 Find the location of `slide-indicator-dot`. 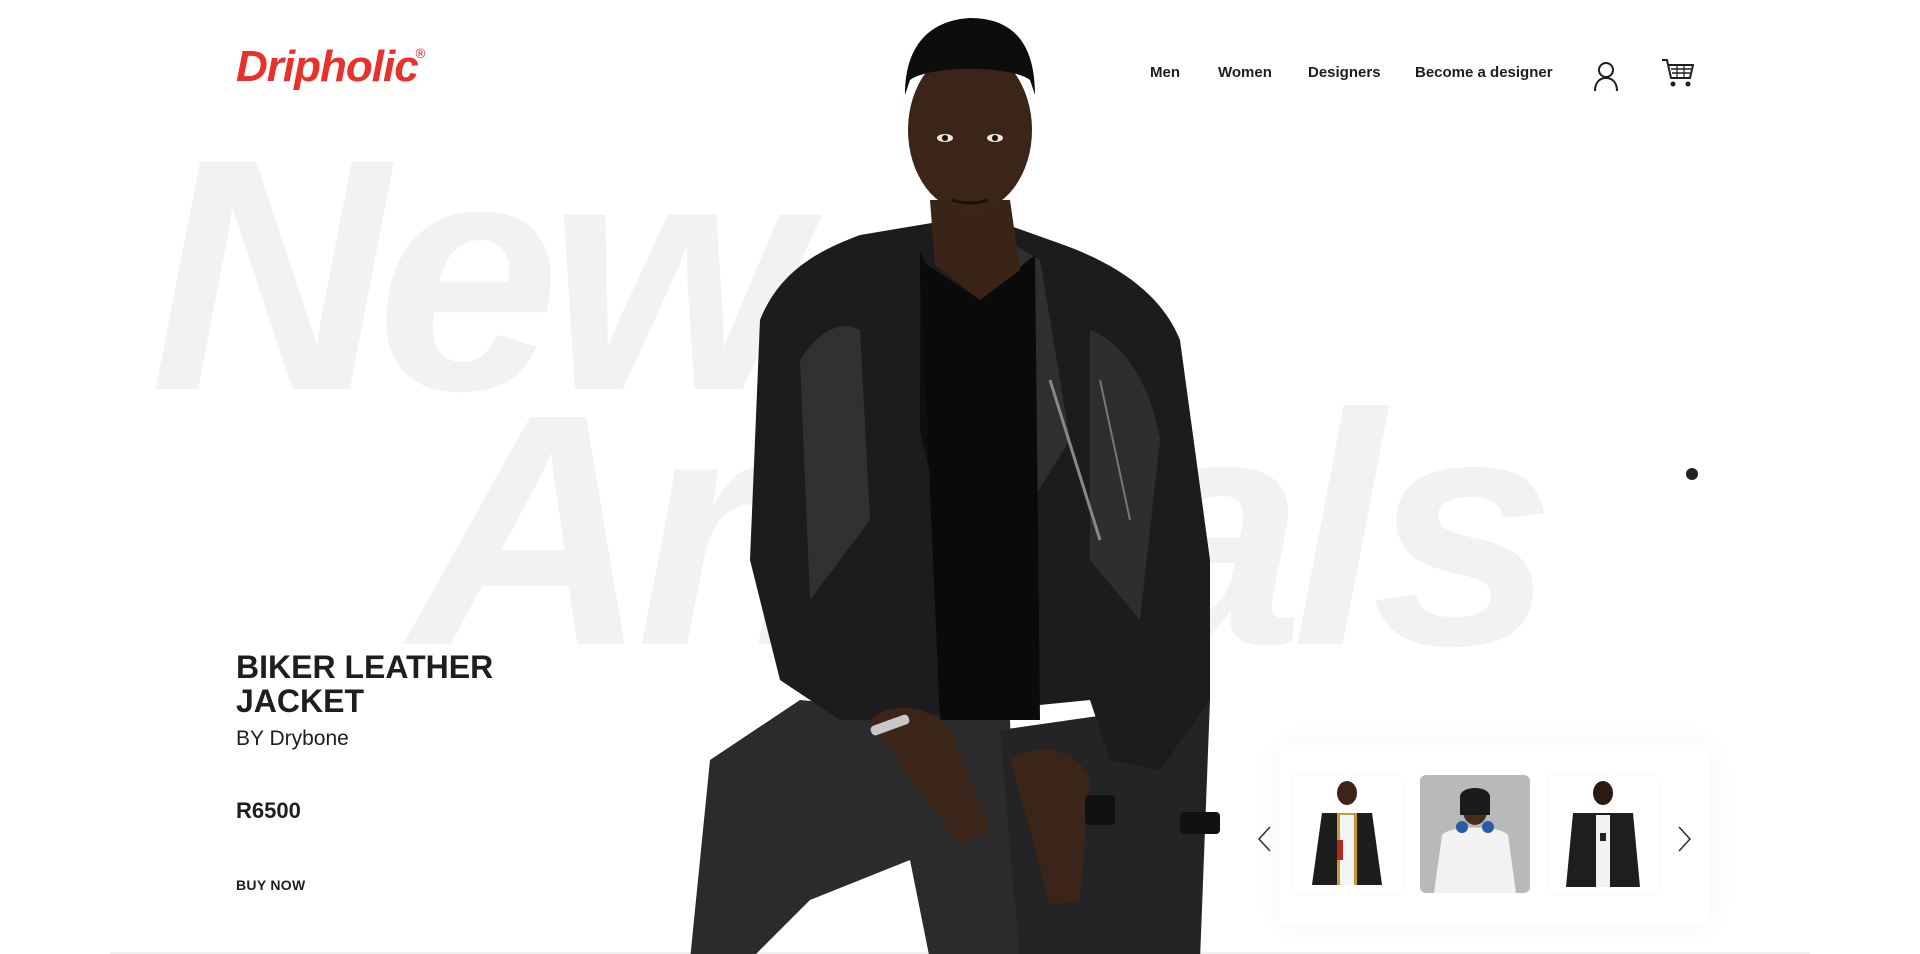

slide-indicator-dot is located at coordinates (1692, 474).